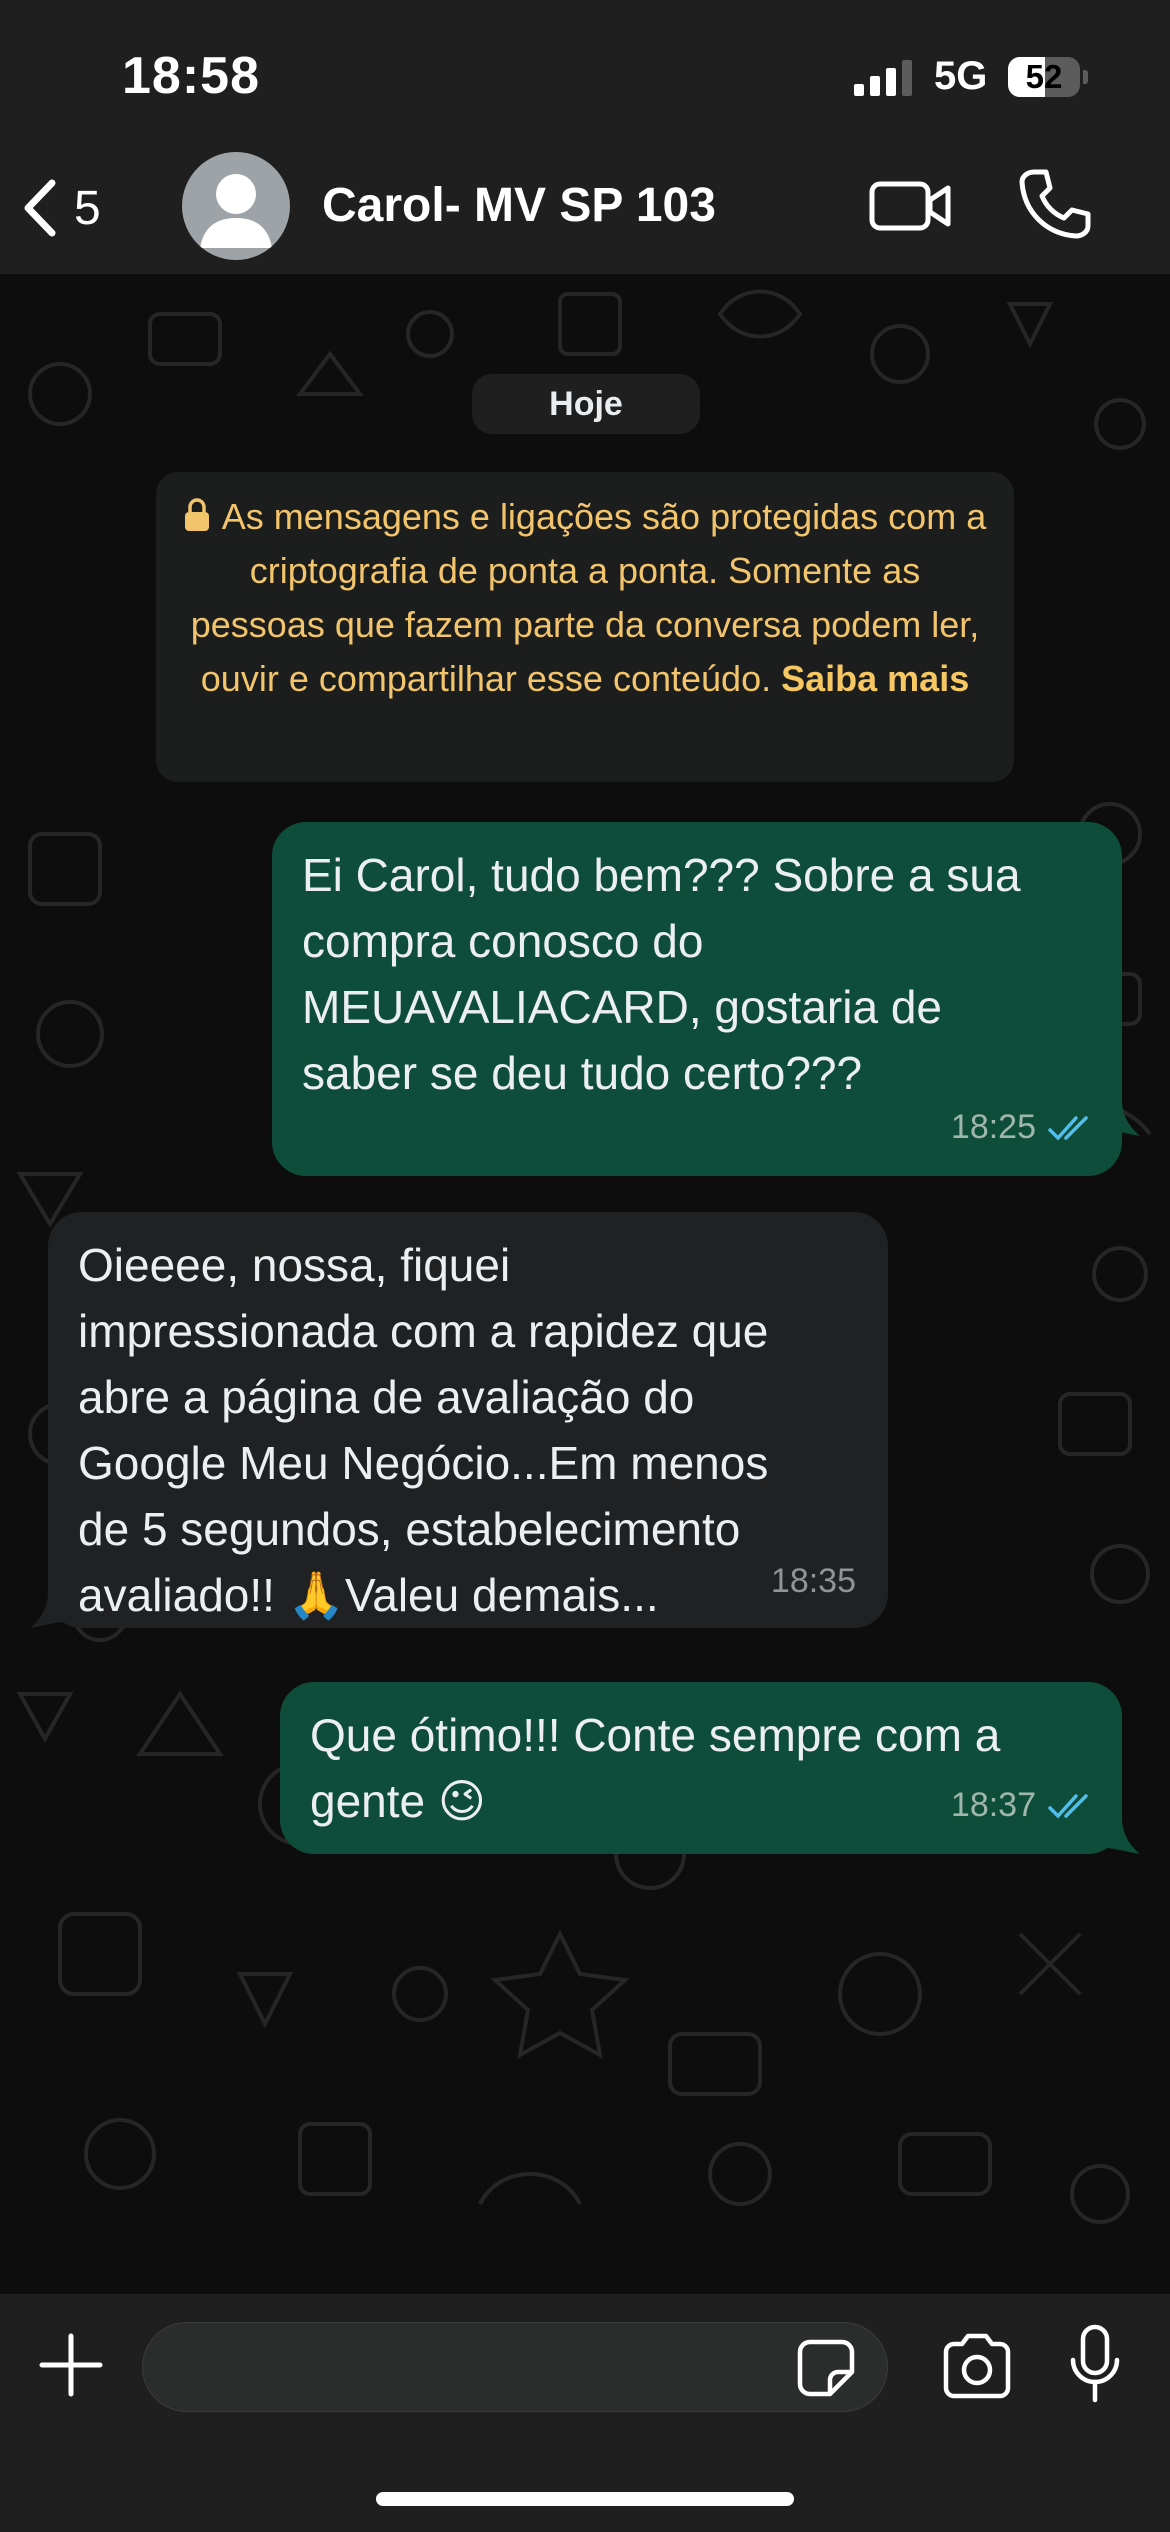 This screenshot has width=1170, height=2532. Describe the element at coordinates (813, 1581) in the screenshot. I see `message-time: 18:35` at that location.